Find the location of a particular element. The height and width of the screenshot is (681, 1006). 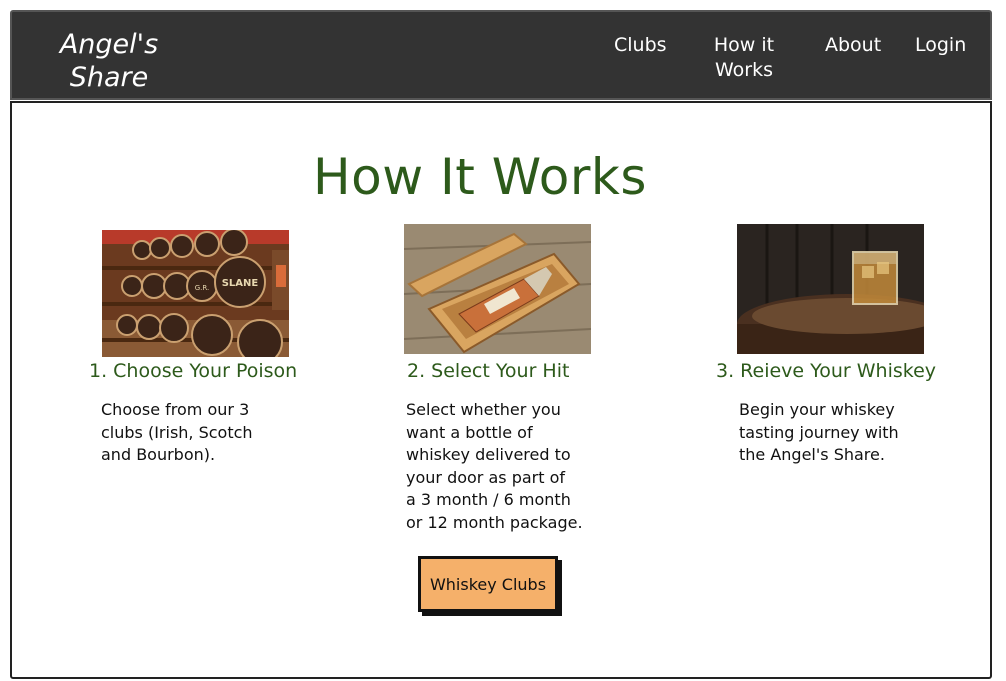

whiskey-glass-image is located at coordinates (830, 289).